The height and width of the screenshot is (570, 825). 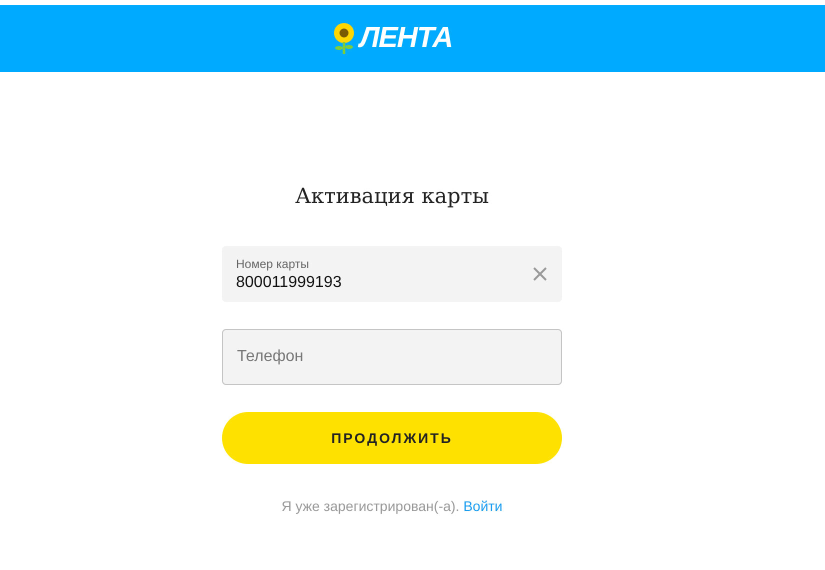 I want to click on login-prompt: Я уже зарегистрирован(-а). Войти, so click(x=392, y=506).